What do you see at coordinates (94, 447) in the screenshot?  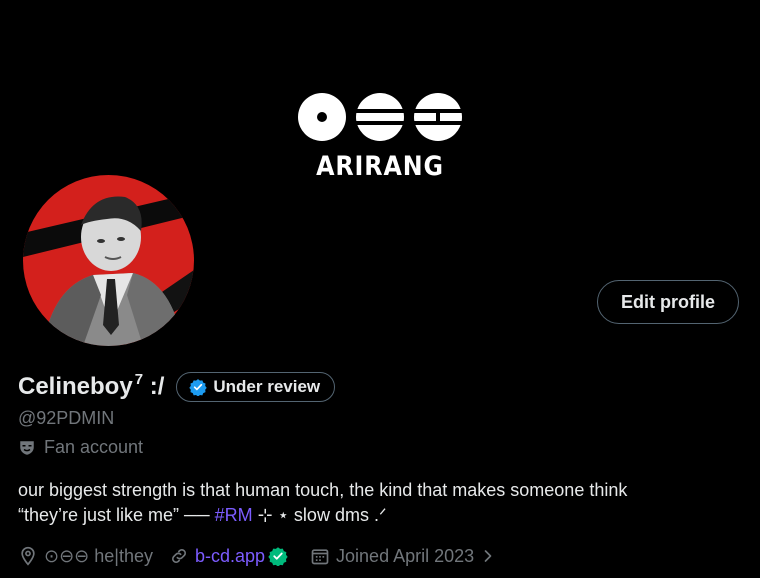 I see `category-label: Fan account` at bounding box center [94, 447].